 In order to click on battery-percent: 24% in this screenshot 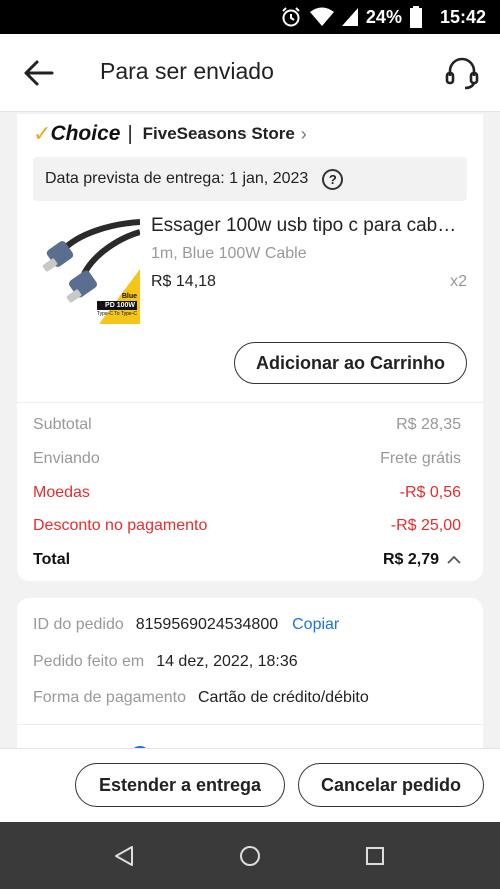, I will do `click(383, 16)`.